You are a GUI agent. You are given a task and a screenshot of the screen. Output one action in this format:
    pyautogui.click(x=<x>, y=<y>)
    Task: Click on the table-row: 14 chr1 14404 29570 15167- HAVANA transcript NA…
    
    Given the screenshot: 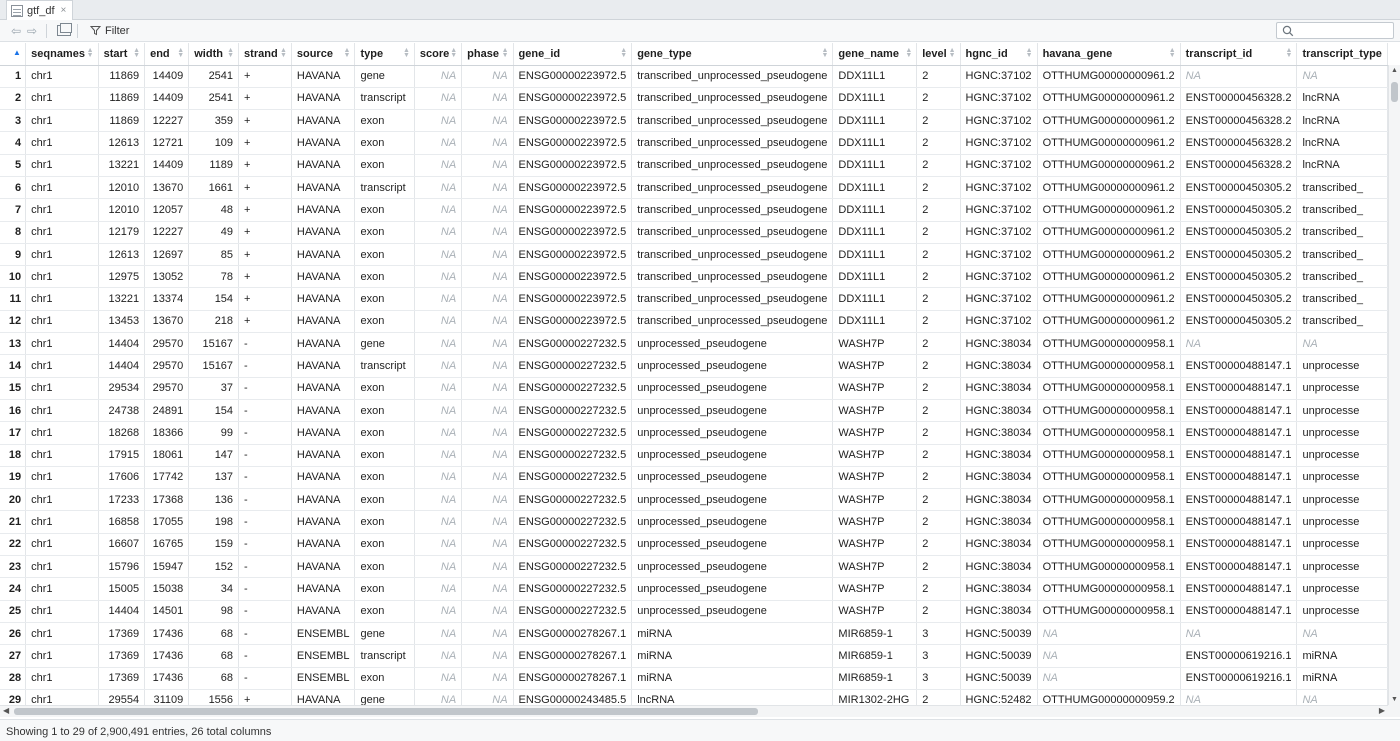 What is the action you would take?
    pyautogui.click(x=694, y=366)
    